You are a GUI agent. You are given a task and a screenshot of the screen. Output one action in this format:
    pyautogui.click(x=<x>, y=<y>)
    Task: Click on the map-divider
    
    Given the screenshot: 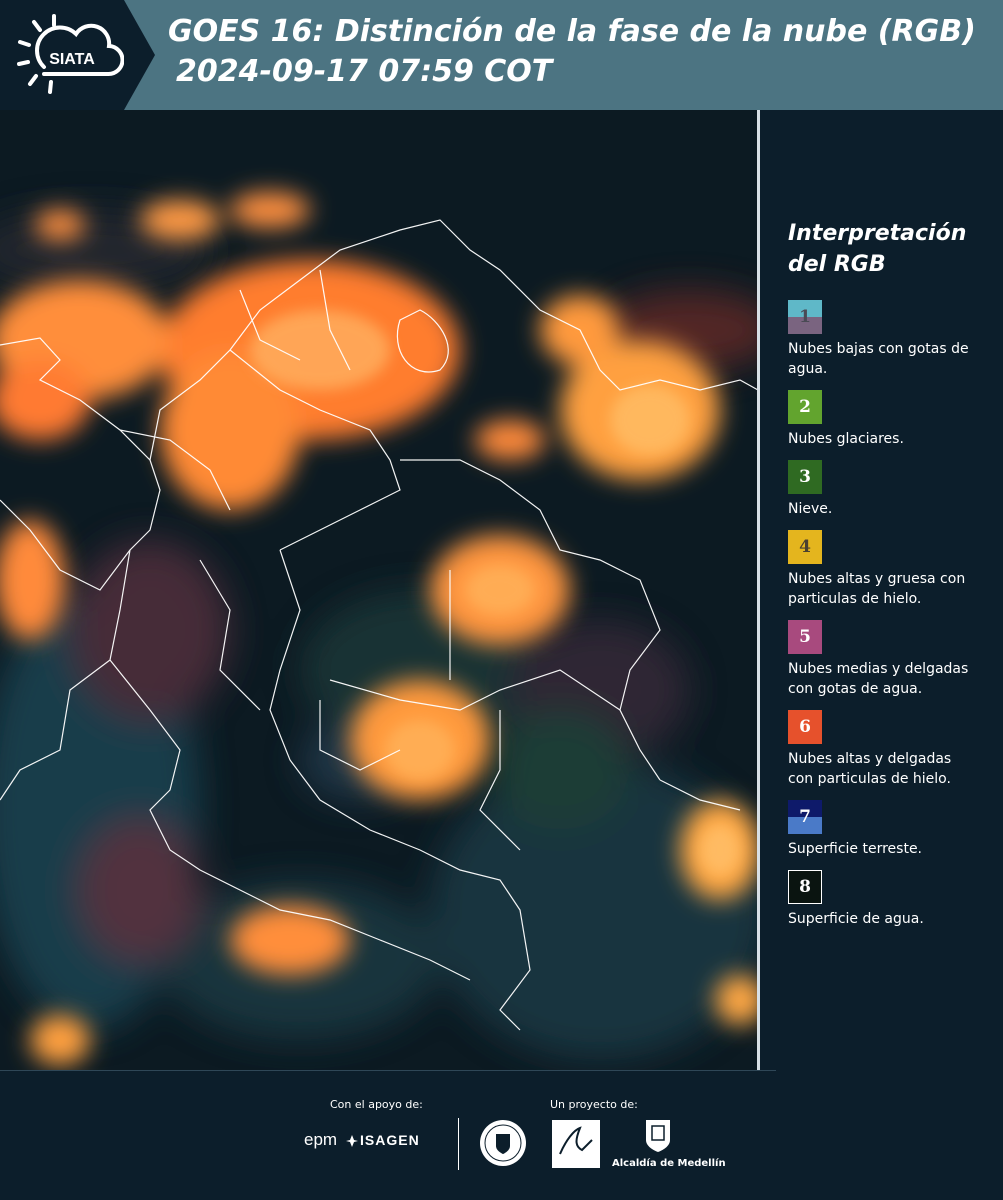 What is the action you would take?
    pyautogui.click(x=758, y=590)
    